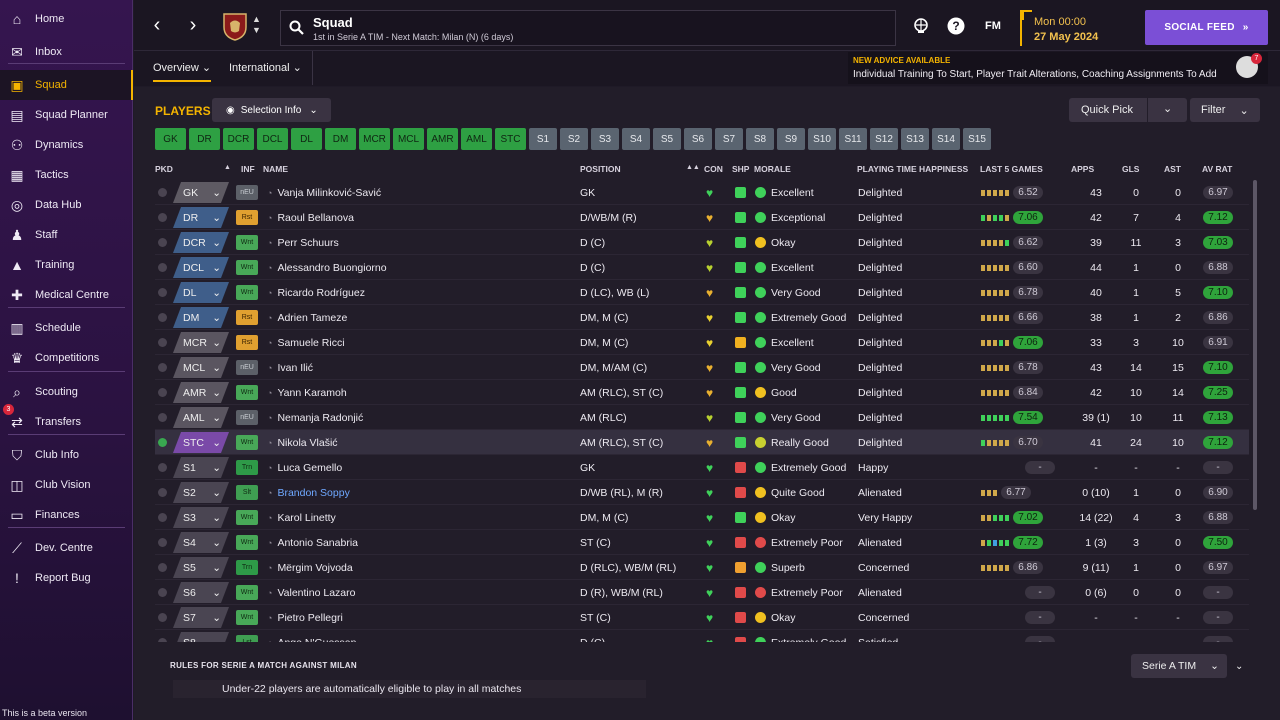 The width and height of the screenshot is (1280, 720). What do you see at coordinates (315, 417) in the screenshot?
I see `player-name-cell: ◔ Nemanja Radonjić` at bounding box center [315, 417].